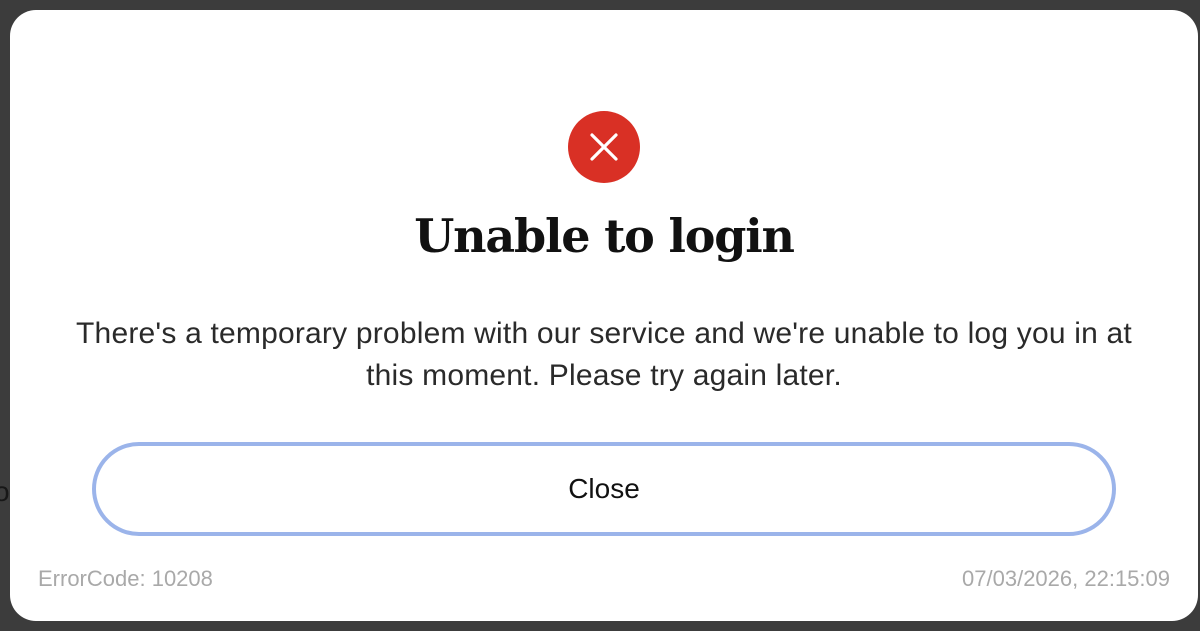  Describe the element at coordinates (604, 147) in the screenshot. I see `error-x-circle-icon` at that location.